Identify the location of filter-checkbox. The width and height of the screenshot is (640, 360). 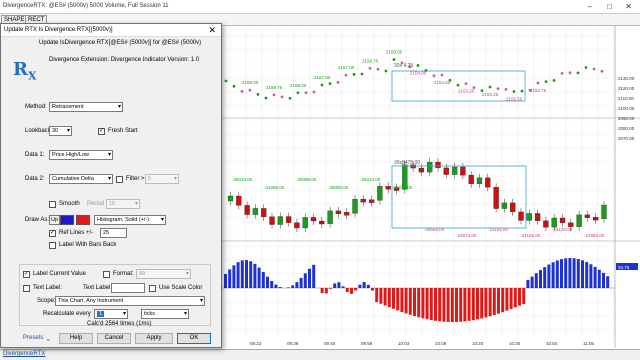
(119, 179).